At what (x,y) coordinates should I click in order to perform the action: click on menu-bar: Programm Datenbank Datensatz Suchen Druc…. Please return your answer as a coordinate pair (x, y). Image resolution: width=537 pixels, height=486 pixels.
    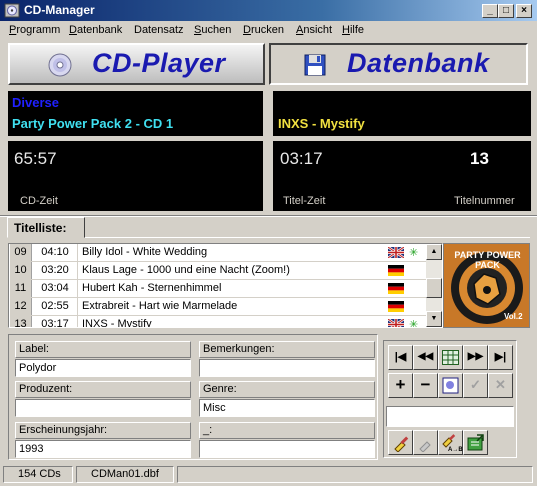
    Looking at the image, I should click on (268, 30).